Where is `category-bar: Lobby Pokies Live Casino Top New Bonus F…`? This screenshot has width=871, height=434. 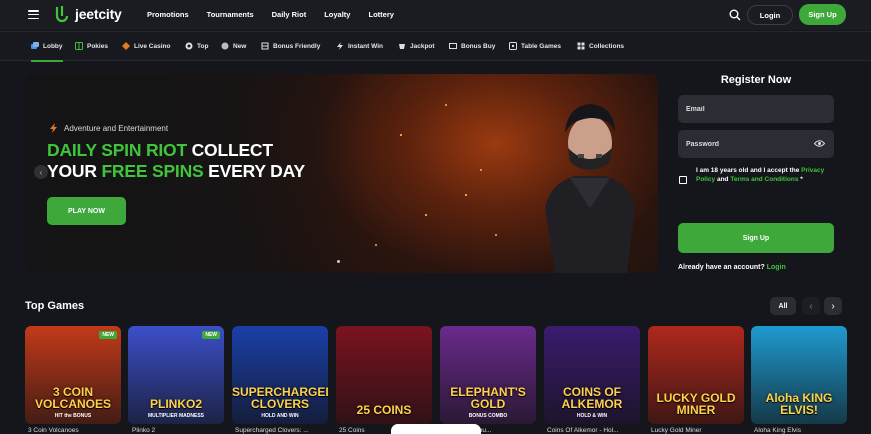 category-bar: Lobby Pokies Live Casino Top New Bonus F… is located at coordinates (435, 46).